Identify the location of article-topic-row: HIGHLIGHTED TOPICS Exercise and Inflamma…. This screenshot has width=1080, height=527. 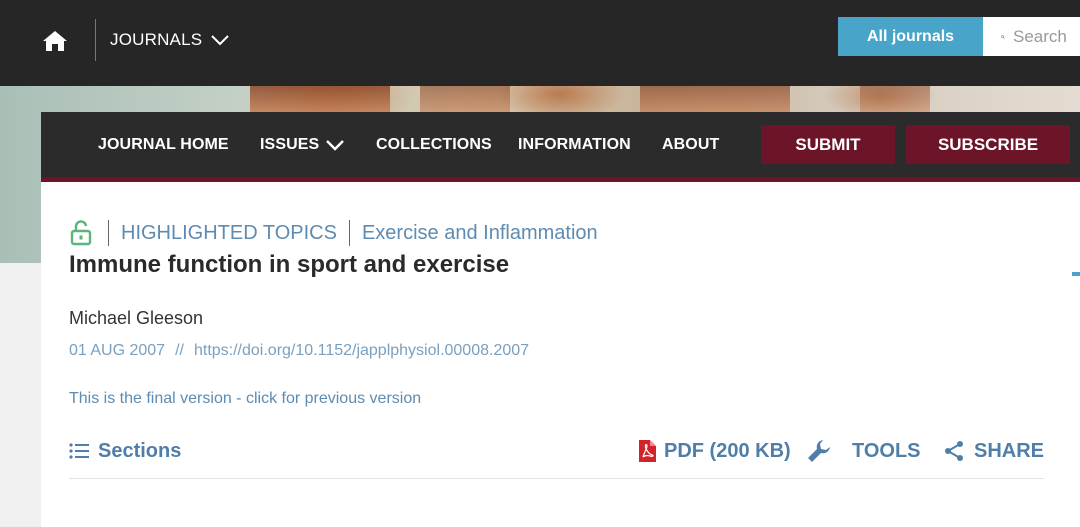
(334, 233).